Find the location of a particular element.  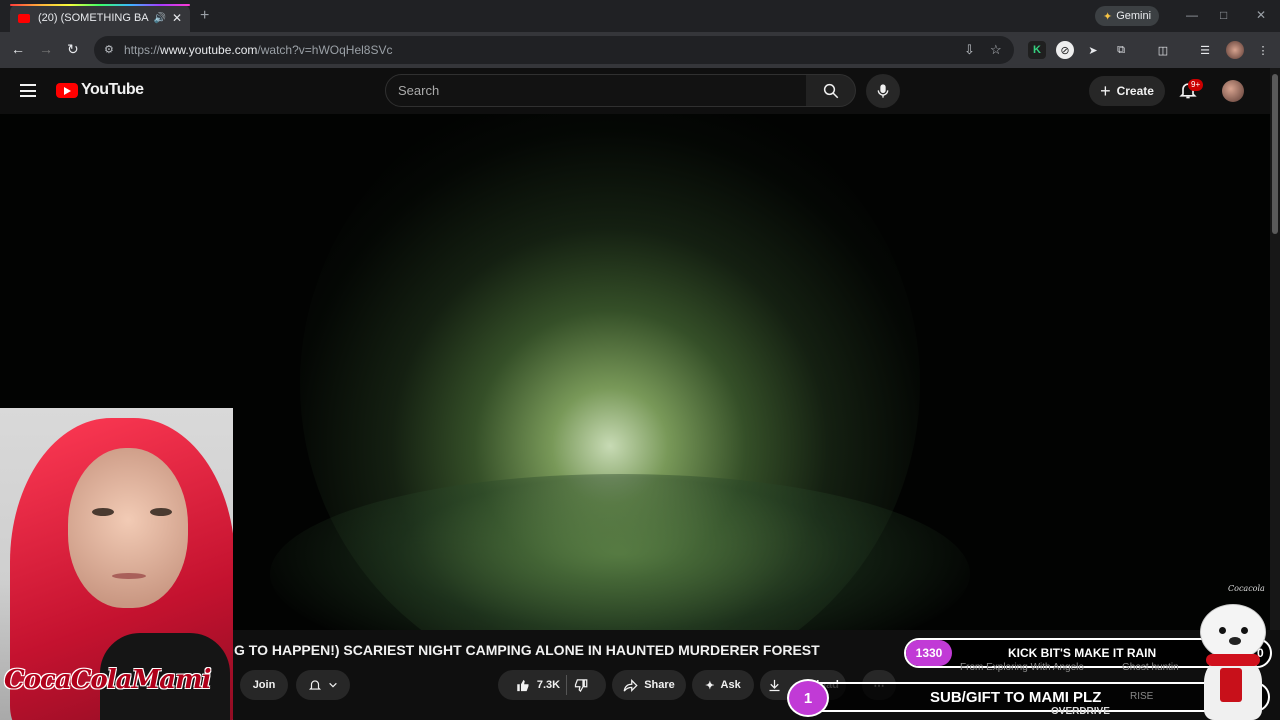

profile-avatar-icon is located at coordinates (1235, 50).